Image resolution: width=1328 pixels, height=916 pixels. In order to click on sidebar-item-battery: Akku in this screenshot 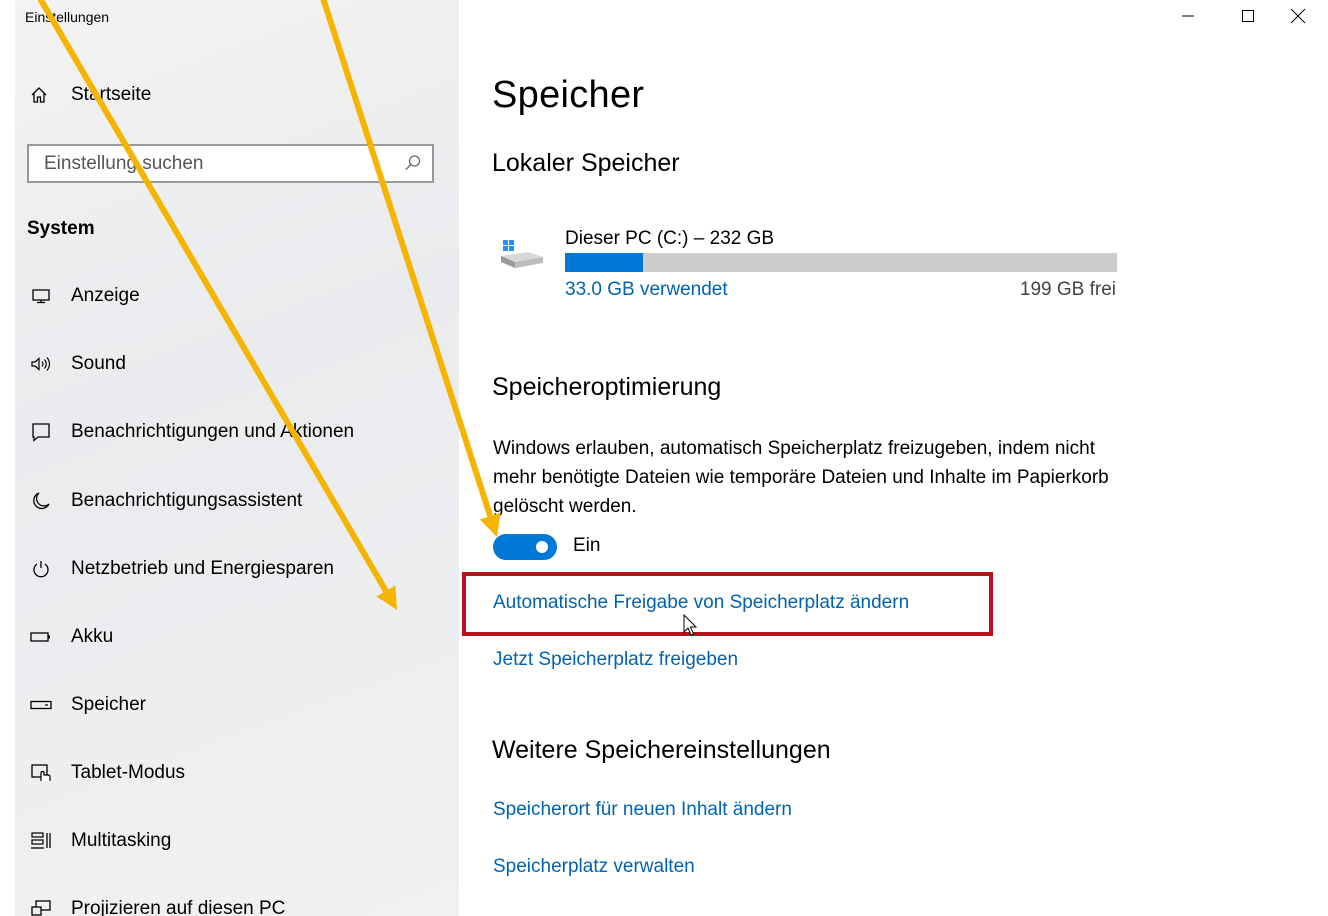, I will do `click(71, 637)`.